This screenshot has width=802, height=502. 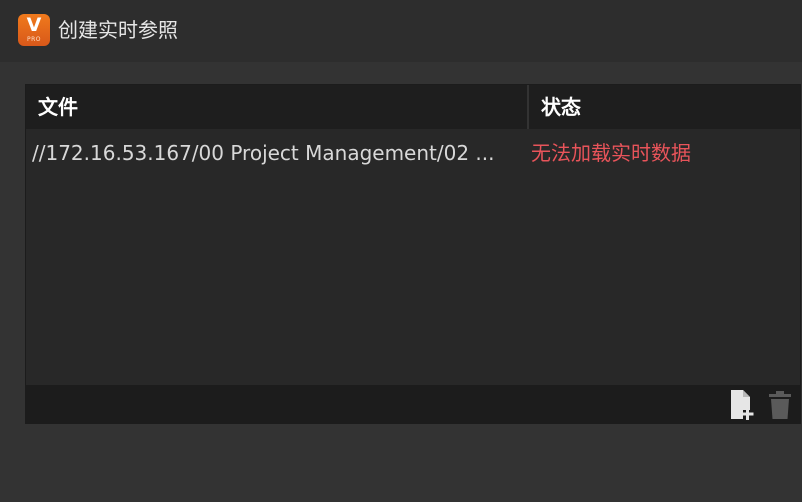 I want to click on status-cell: 无法加载实时数据, so click(x=611, y=153).